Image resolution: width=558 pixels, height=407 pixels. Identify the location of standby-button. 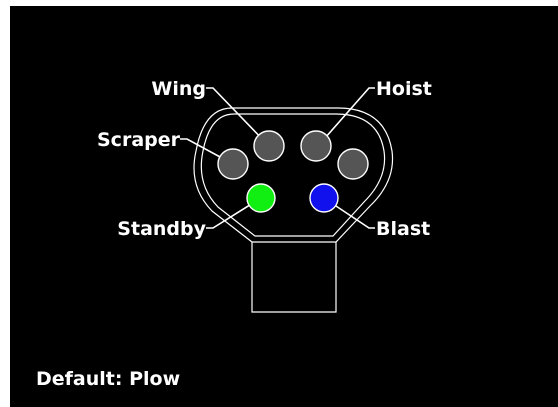
(261, 198).